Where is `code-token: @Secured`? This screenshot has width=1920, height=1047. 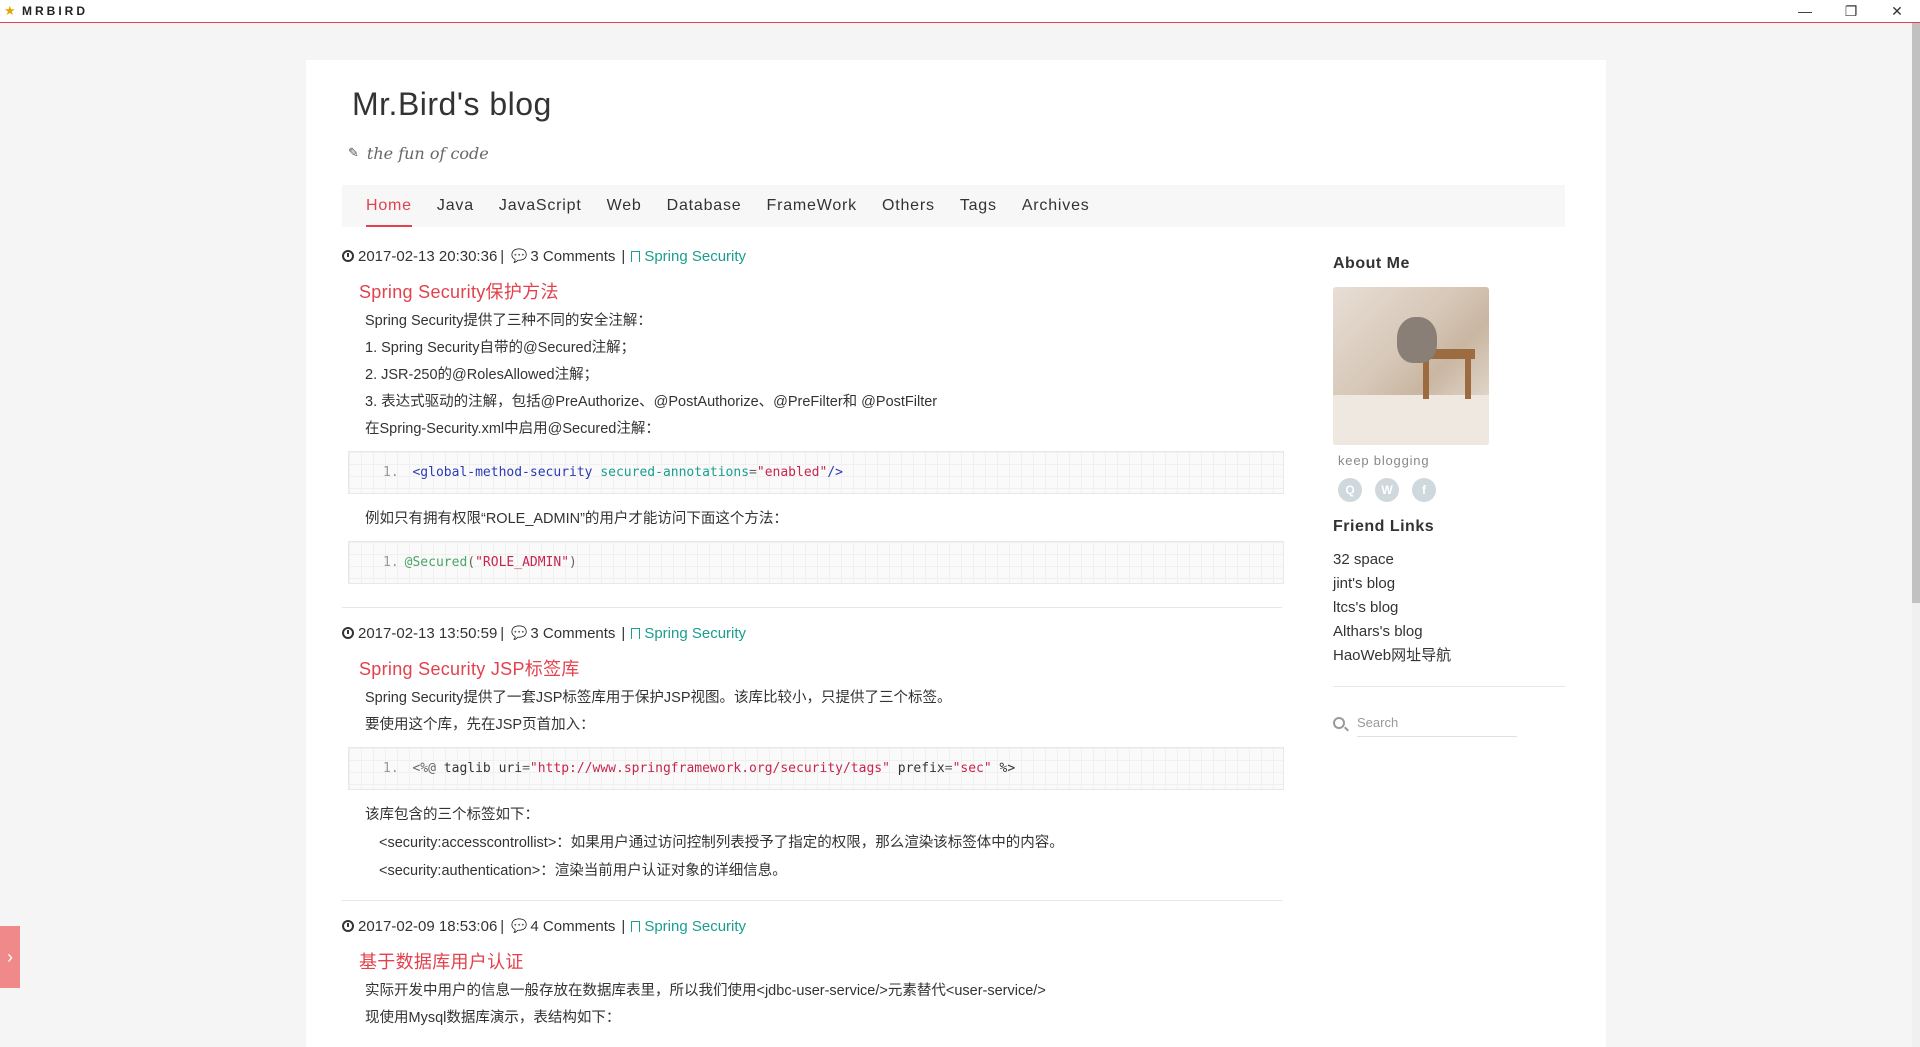
code-token: @Secured is located at coordinates (436, 562).